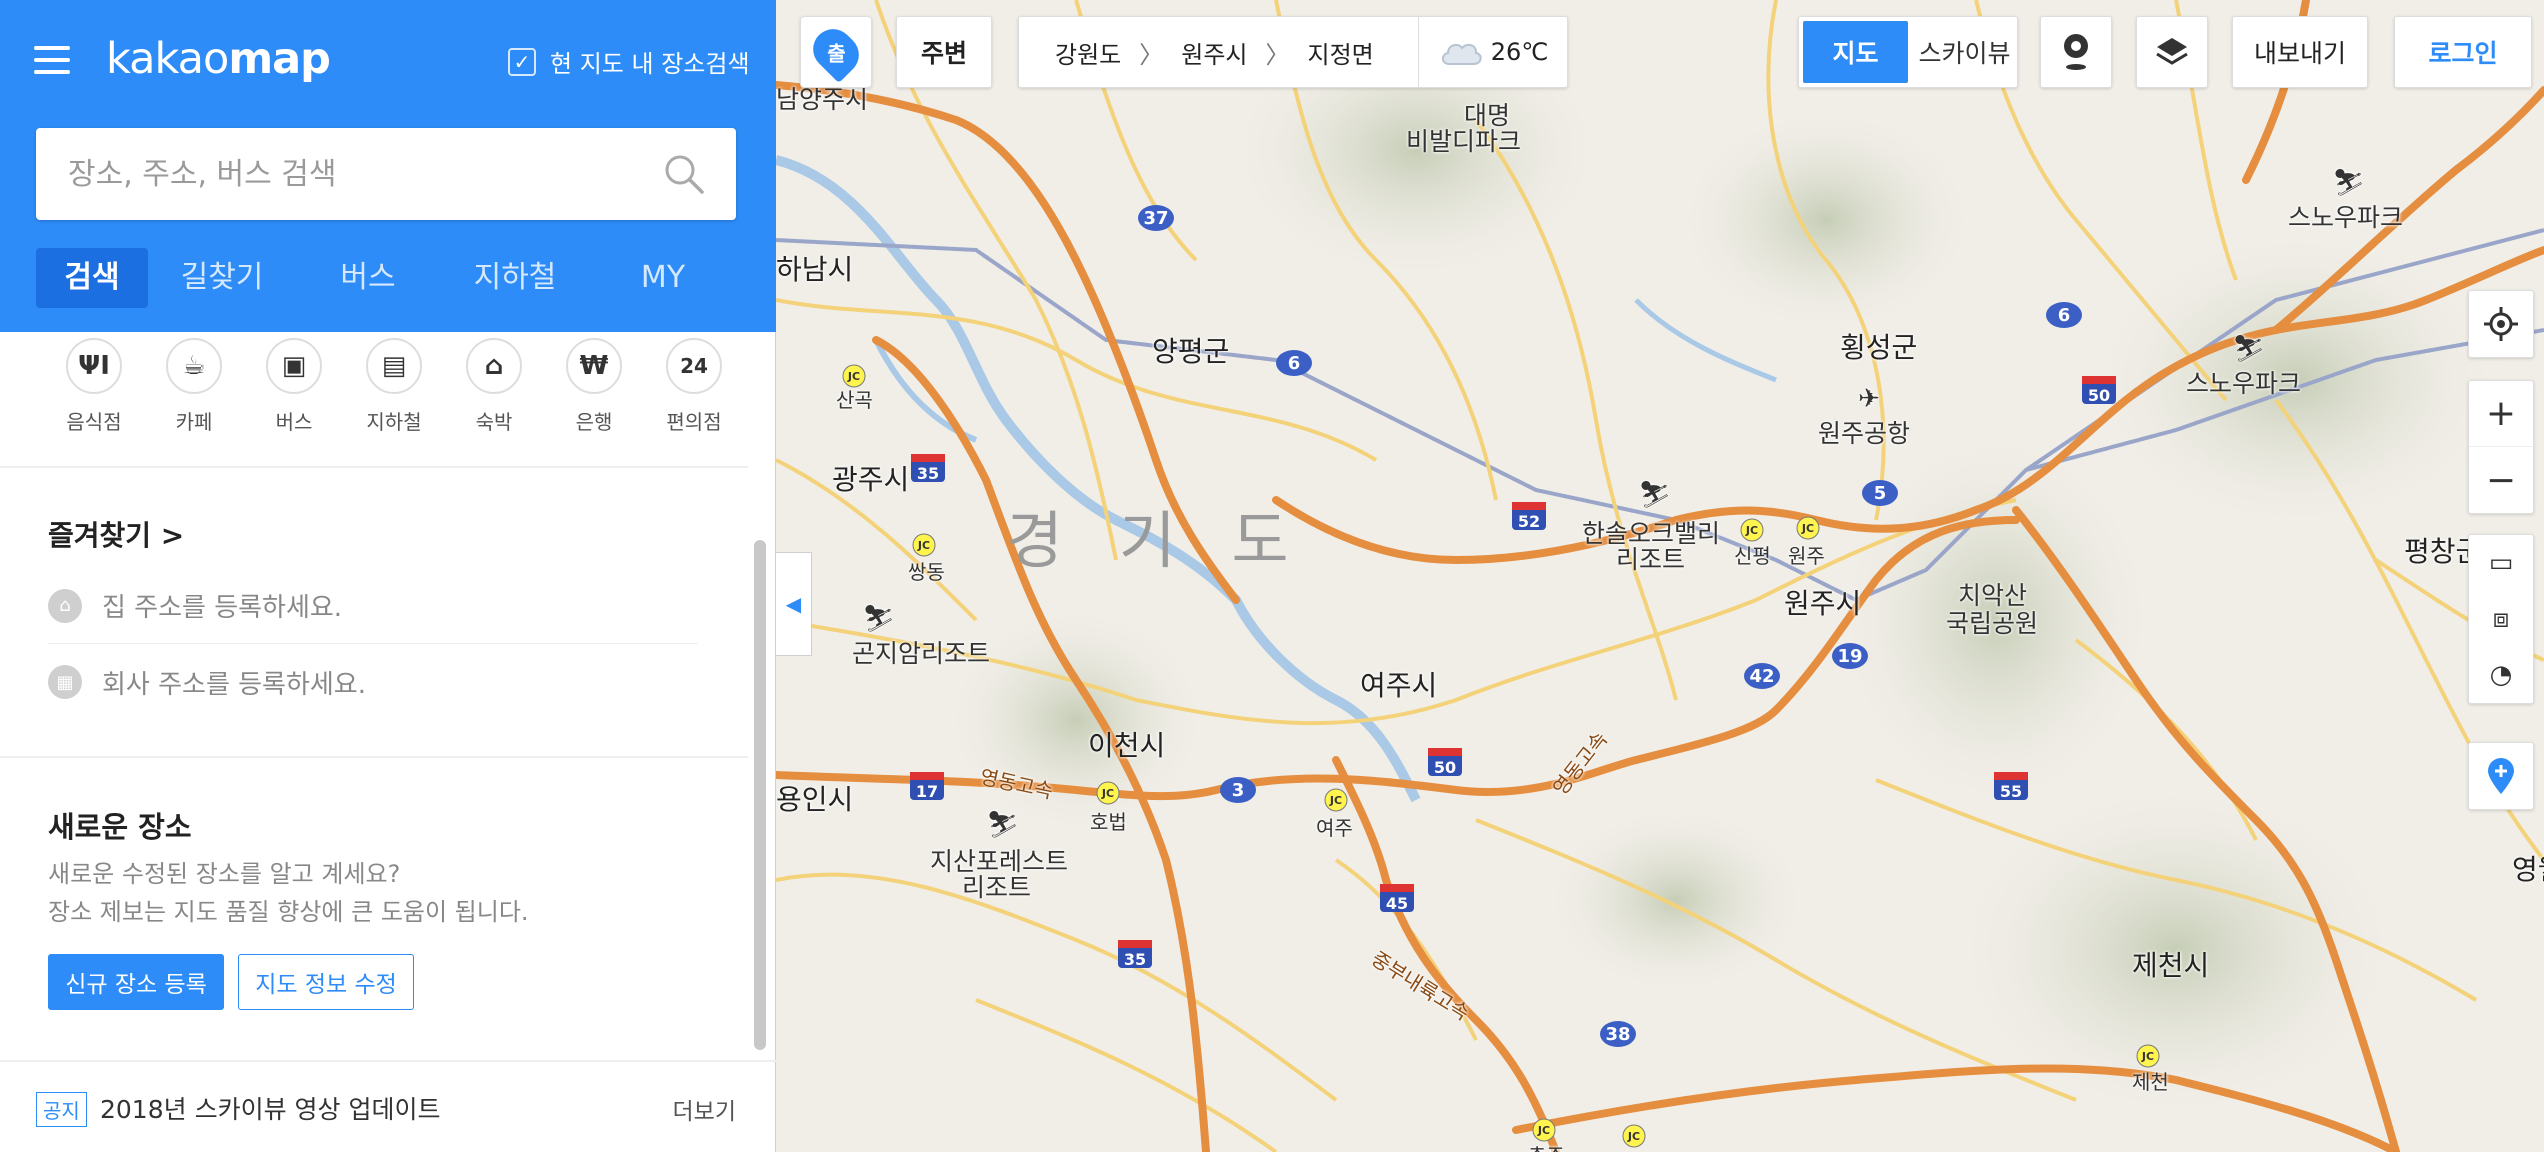 Image resolution: width=2544 pixels, height=1152 pixels. I want to click on login-button: 로그인, so click(2463, 52).